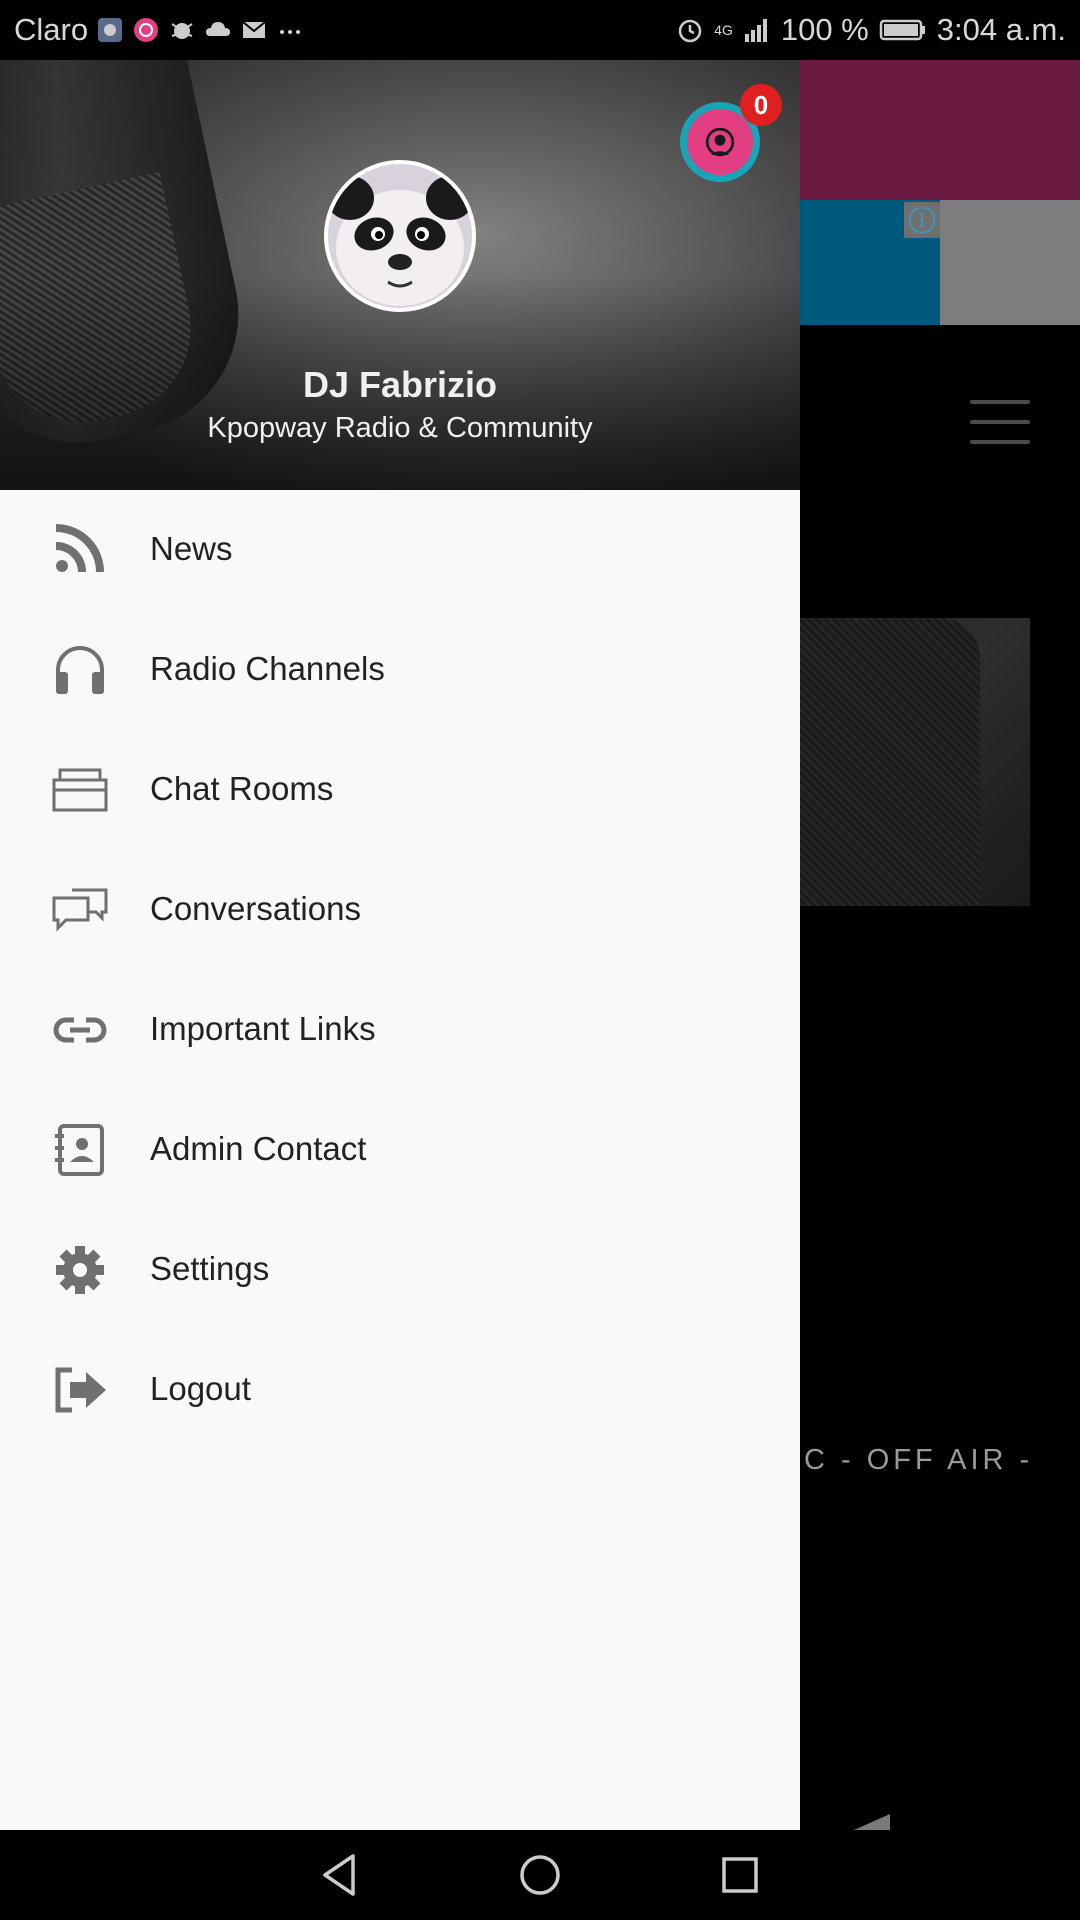 The width and height of the screenshot is (1080, 1920). What do you see at coordinates (218, 30) in the screenshot?
I see `cloud-icon` at bounding box center [218, 30].